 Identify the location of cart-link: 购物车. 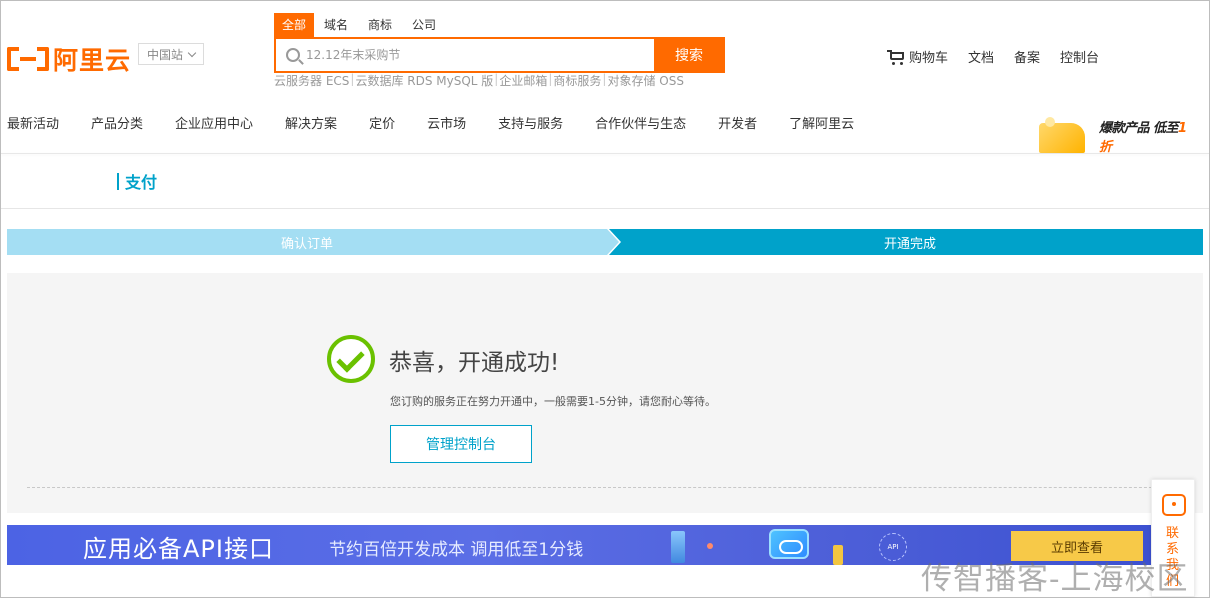
(917, 56).